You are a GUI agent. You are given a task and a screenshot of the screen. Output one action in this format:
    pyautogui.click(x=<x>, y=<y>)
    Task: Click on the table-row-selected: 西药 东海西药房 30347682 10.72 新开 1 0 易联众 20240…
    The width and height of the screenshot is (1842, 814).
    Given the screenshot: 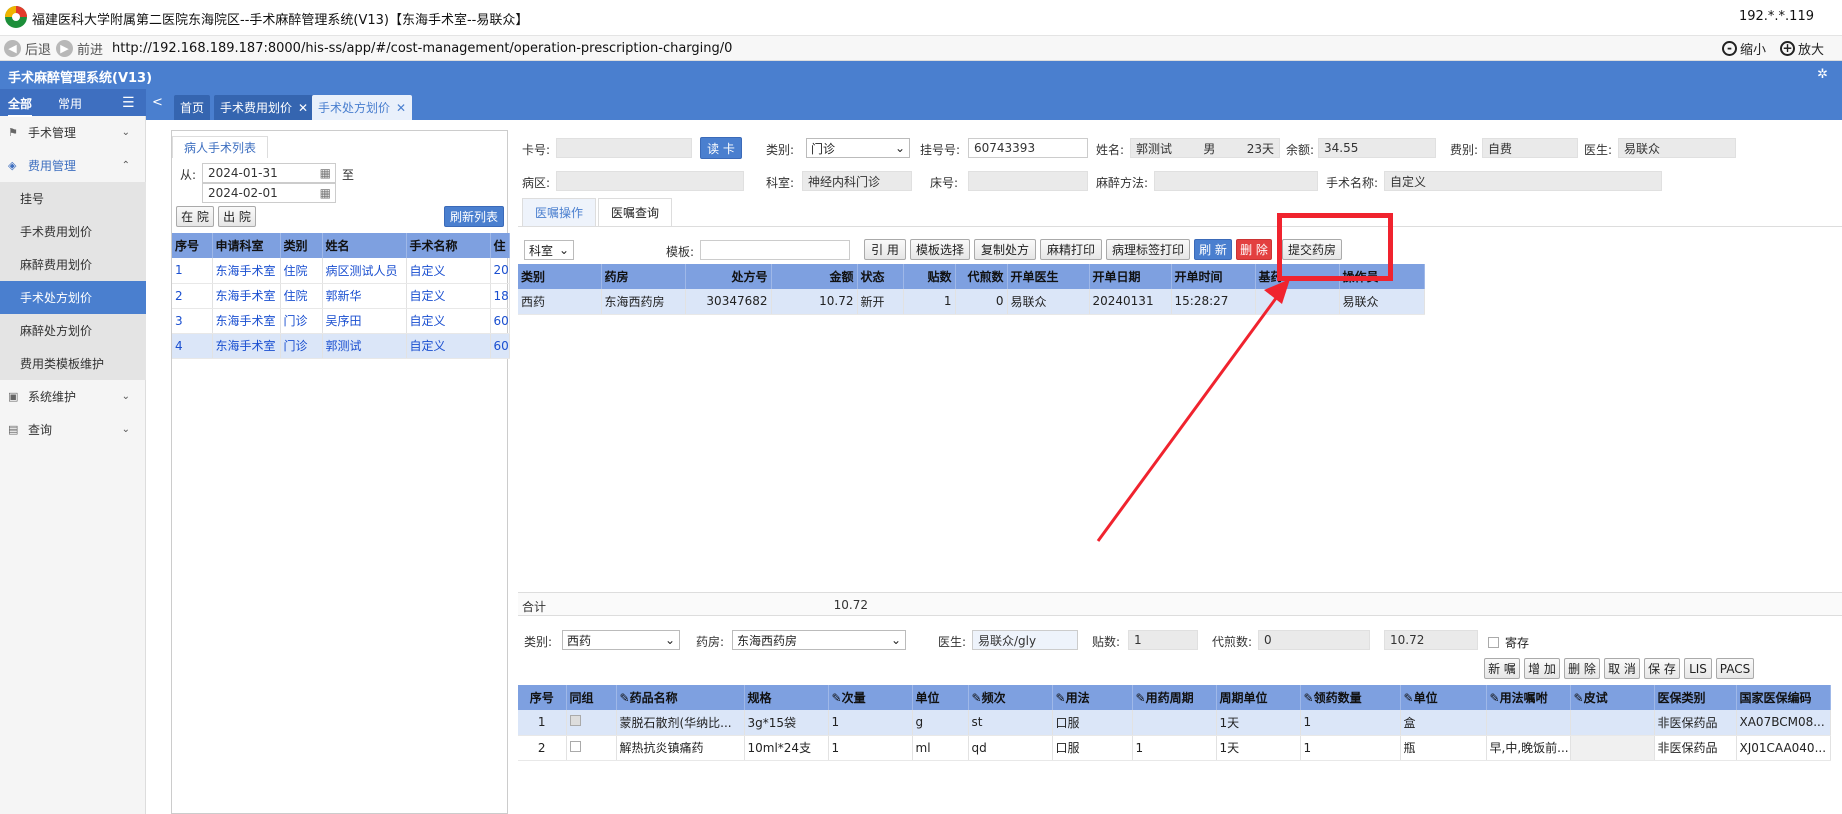 What is the action you would take?
    pyautogui.click(x=971, y=302)
    